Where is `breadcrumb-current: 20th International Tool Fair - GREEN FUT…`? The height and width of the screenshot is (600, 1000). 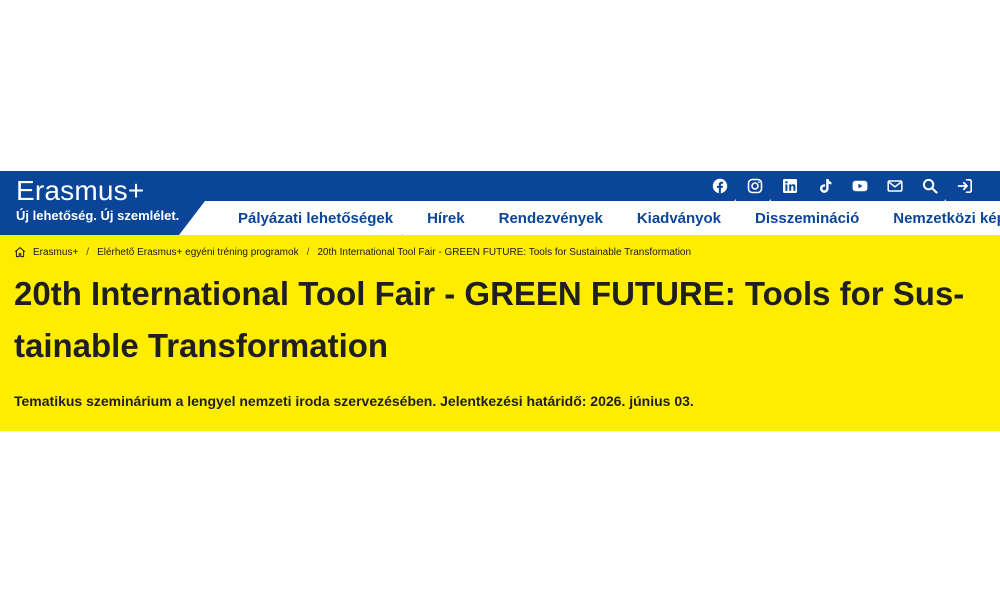 breadcrumb-current: 20th International Tool Fair - GREEN FUT… is located at coordinates (504, 252).